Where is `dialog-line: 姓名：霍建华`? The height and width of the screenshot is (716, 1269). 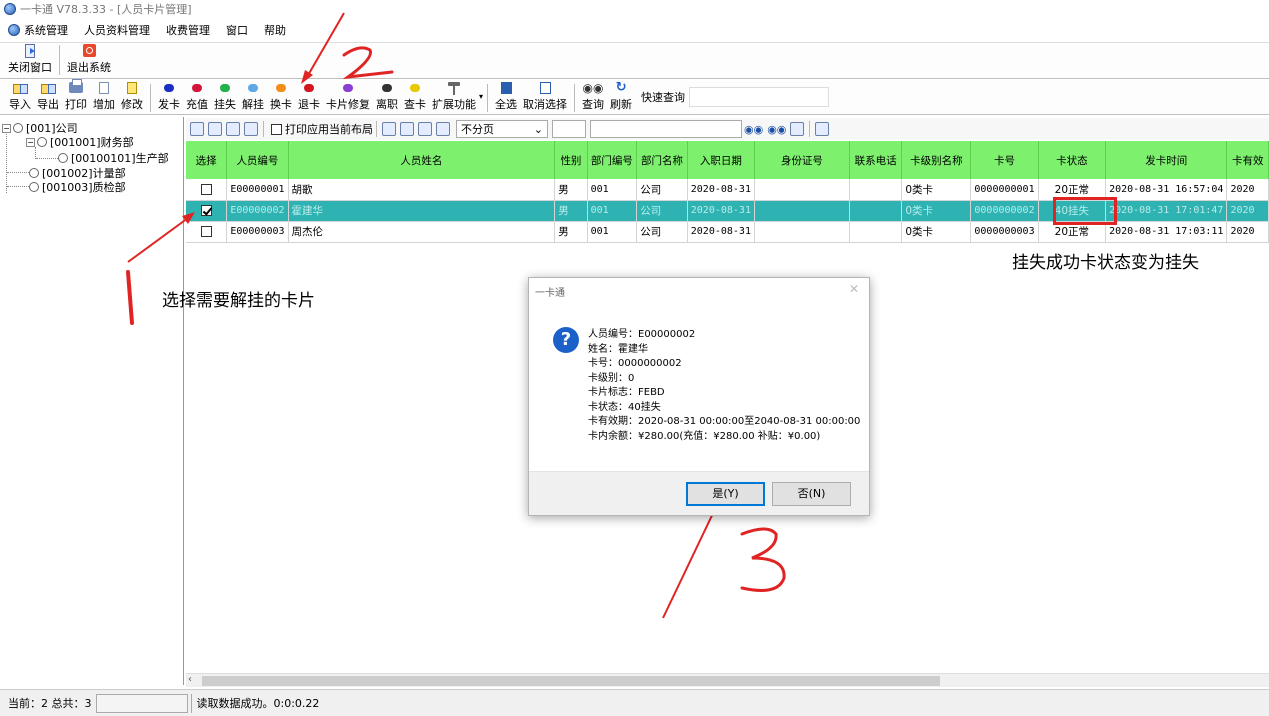
dialog-line: 姓名：霍建华 is located at coordinates (618, 349).